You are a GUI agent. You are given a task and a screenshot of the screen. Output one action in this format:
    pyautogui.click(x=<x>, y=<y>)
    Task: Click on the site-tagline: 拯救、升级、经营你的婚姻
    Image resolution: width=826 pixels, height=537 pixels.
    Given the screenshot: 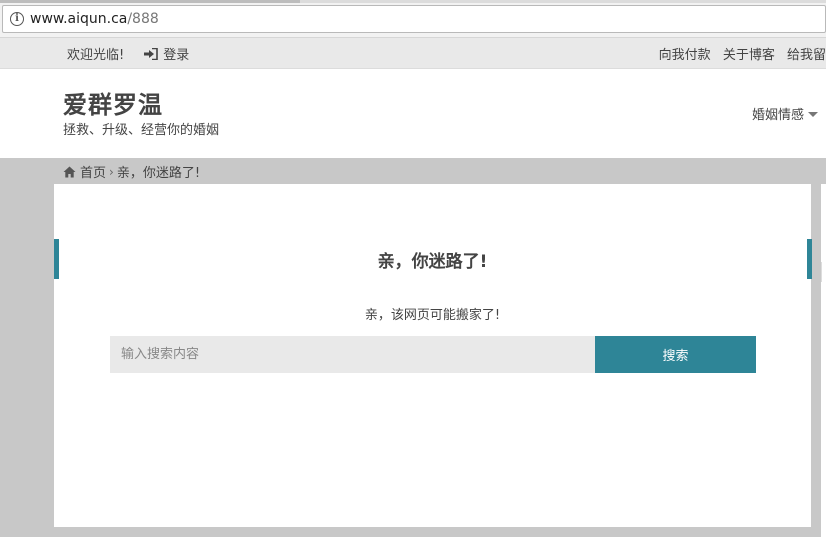 What is the action you would take?
    pyautogui.click(x=141, y=130)
    